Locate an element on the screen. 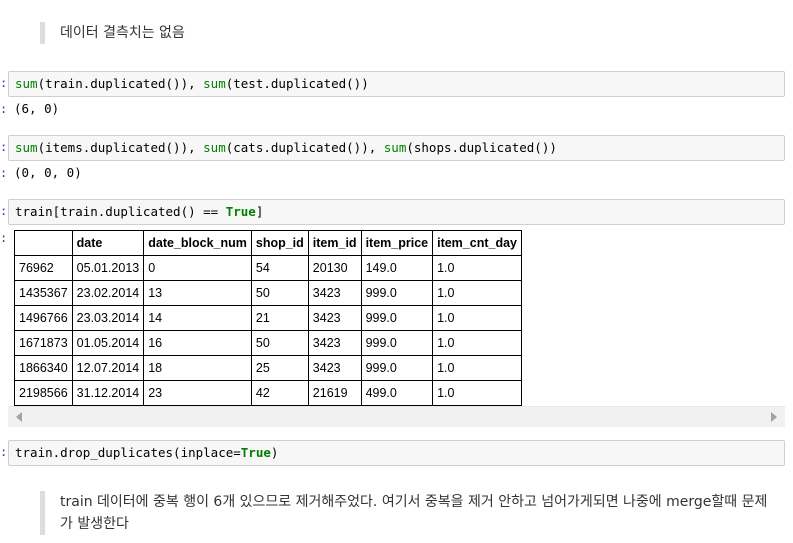  cell-output: (0, 0, 0) is located at coordinates (48, 172).